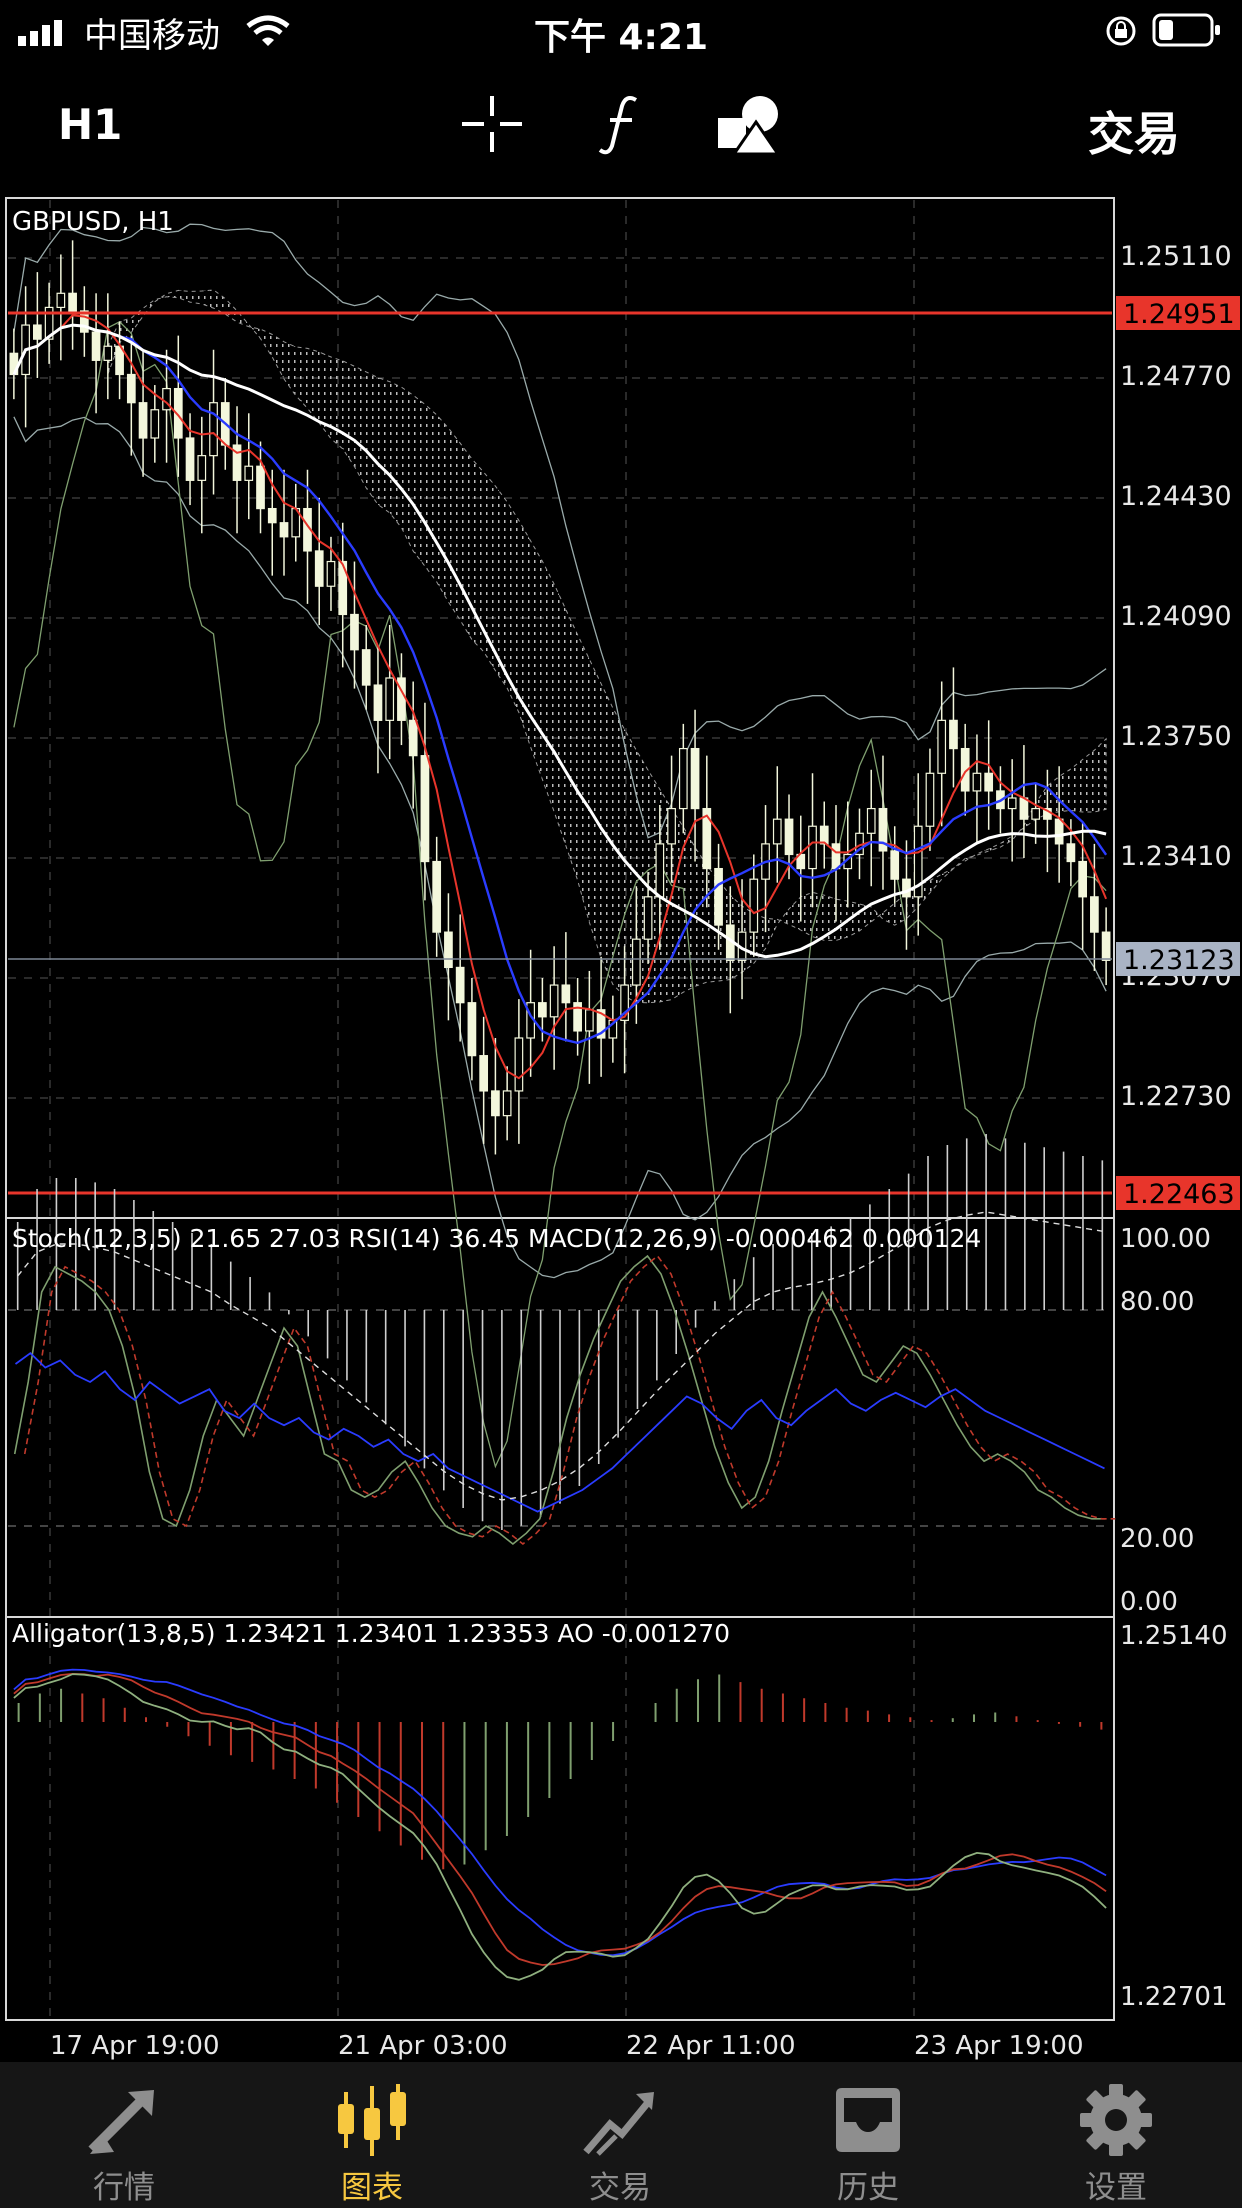 This screenshot has height=2208, width=1242. Describe the element at coordinates (1174, 1997) in the screenshot. I see `scale-tick: 1.22701` at that location.